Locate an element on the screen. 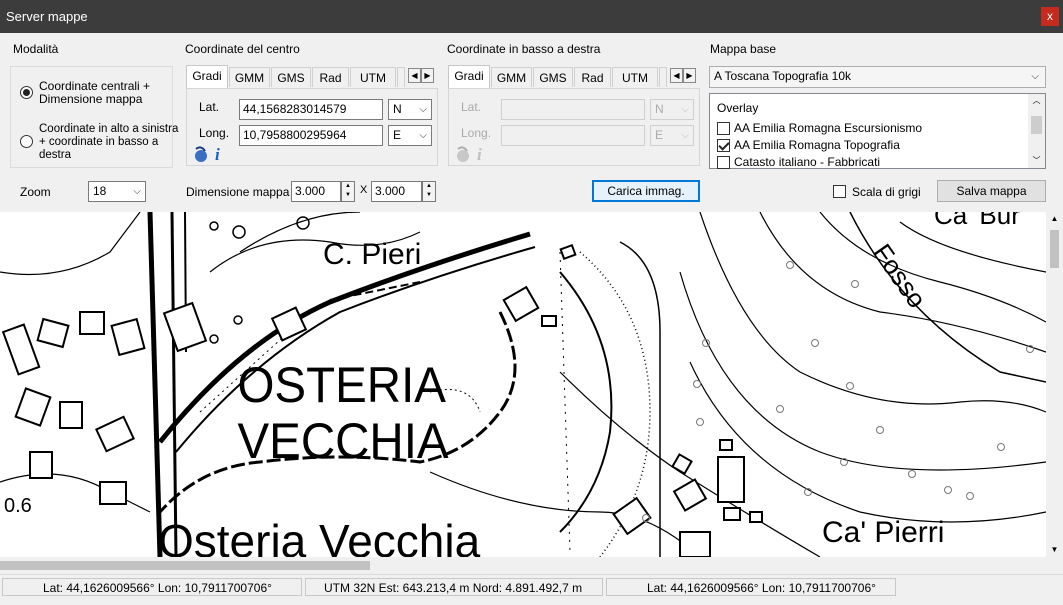 The height and width of the screenshot is (605, 1063). scroll-up-icon: ︿ is located at coordinates (1036, 101).